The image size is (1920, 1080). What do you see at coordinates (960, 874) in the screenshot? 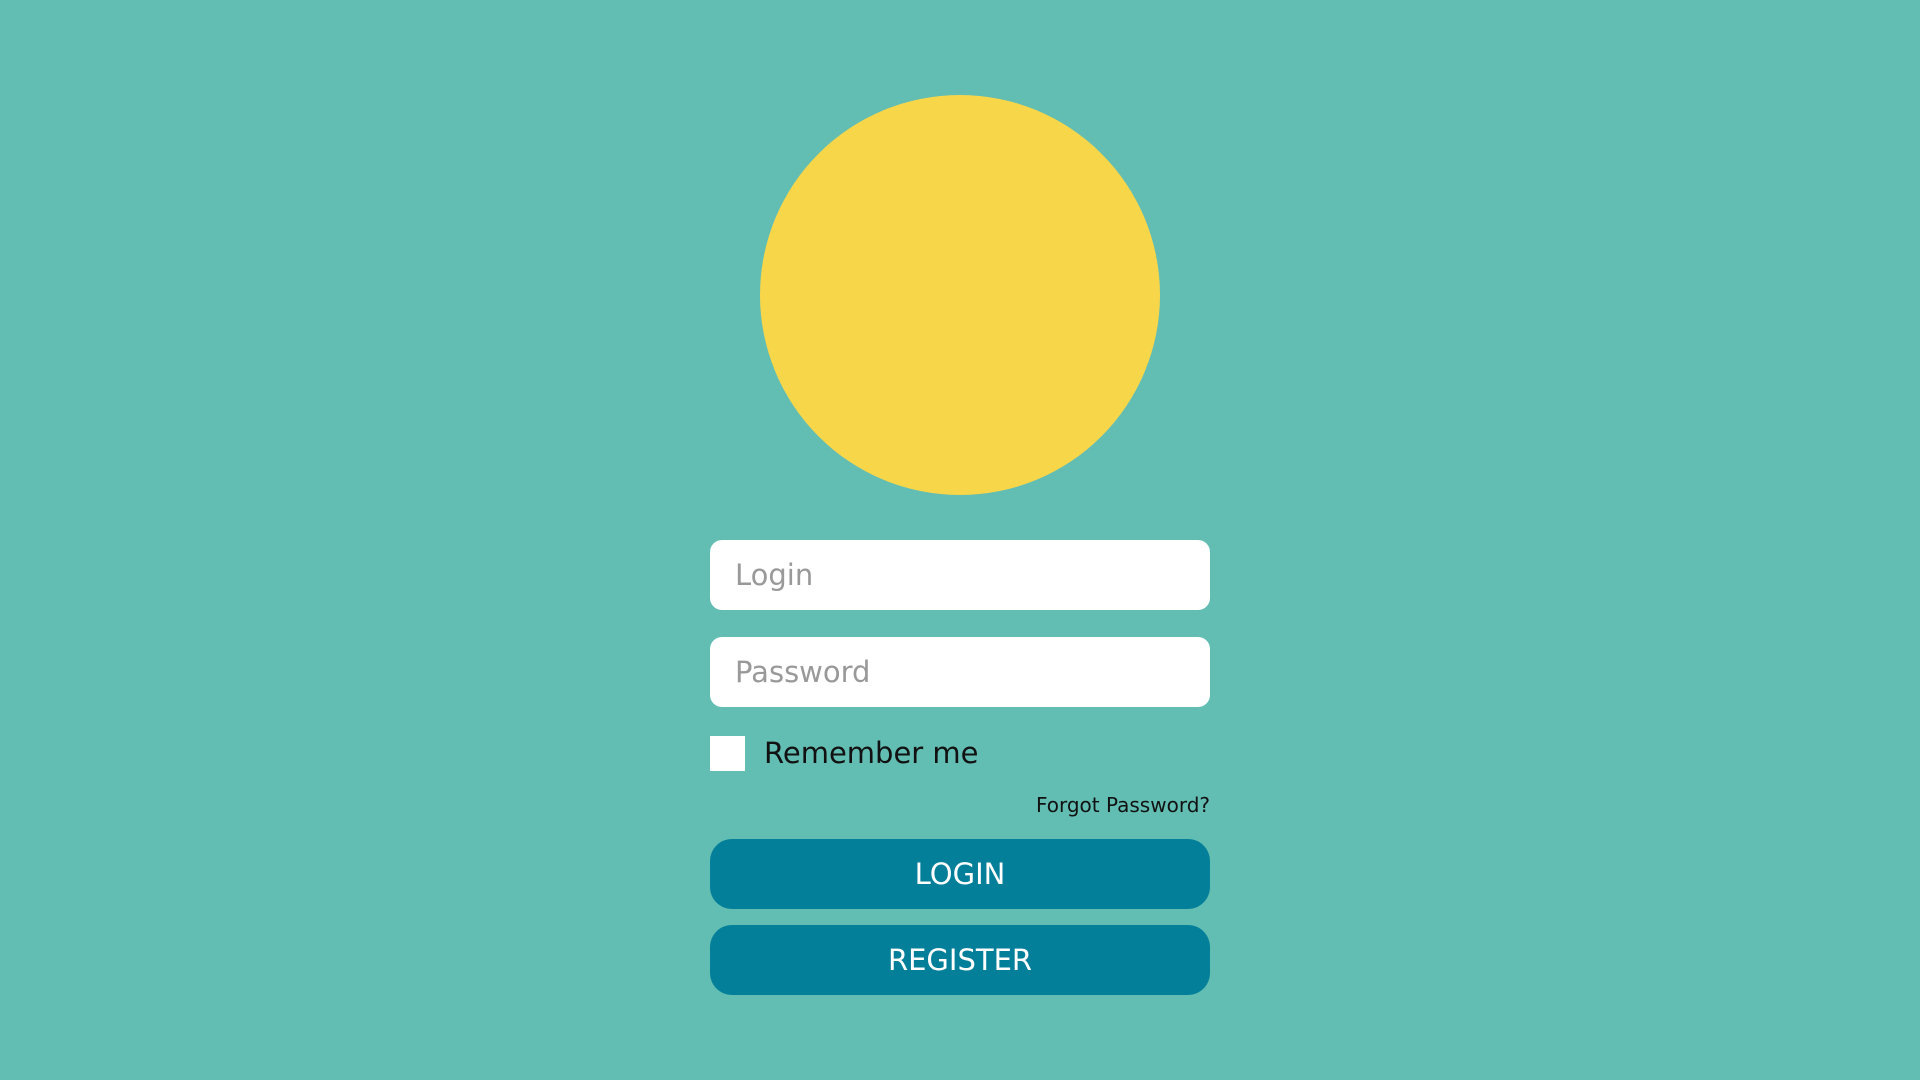
I see `login-button: LOGIN` at bounding box center [960, 874].